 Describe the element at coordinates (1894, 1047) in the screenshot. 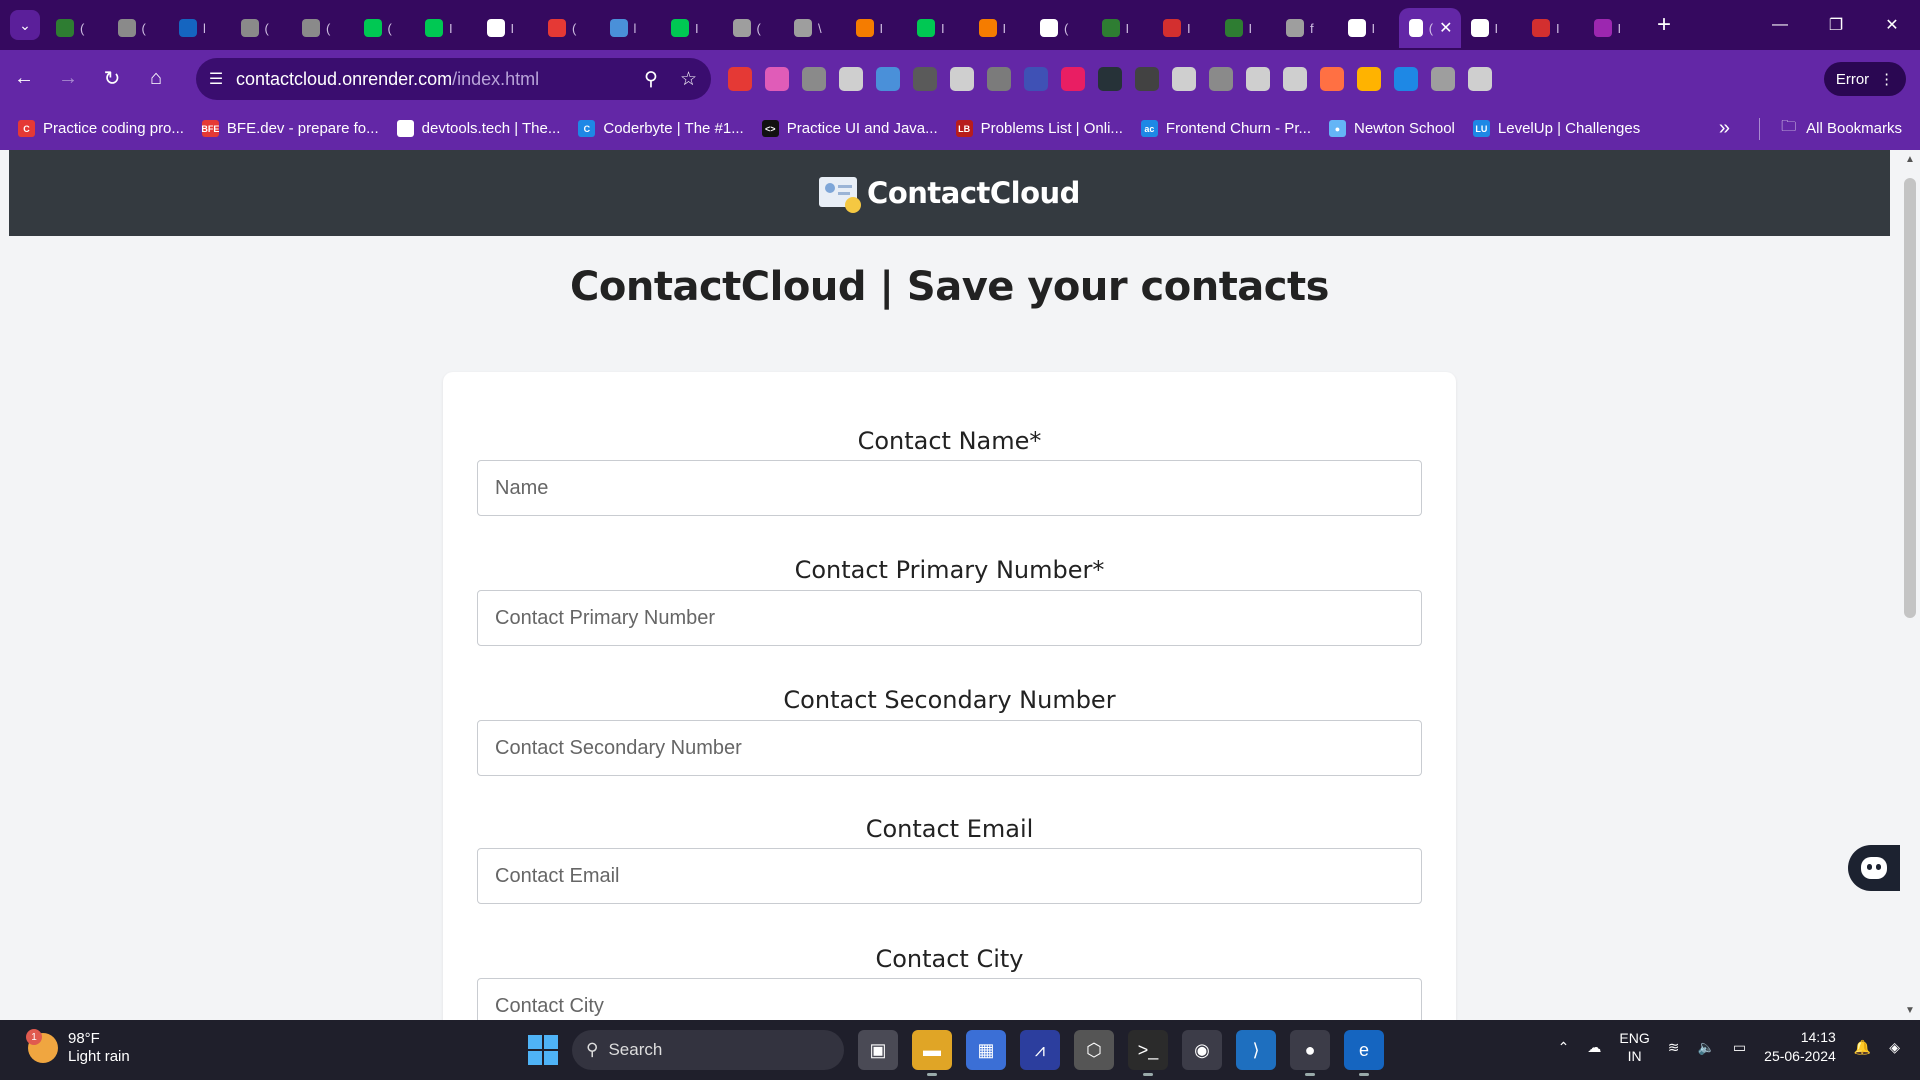

I see `copilot-icon: ◈` at that location.